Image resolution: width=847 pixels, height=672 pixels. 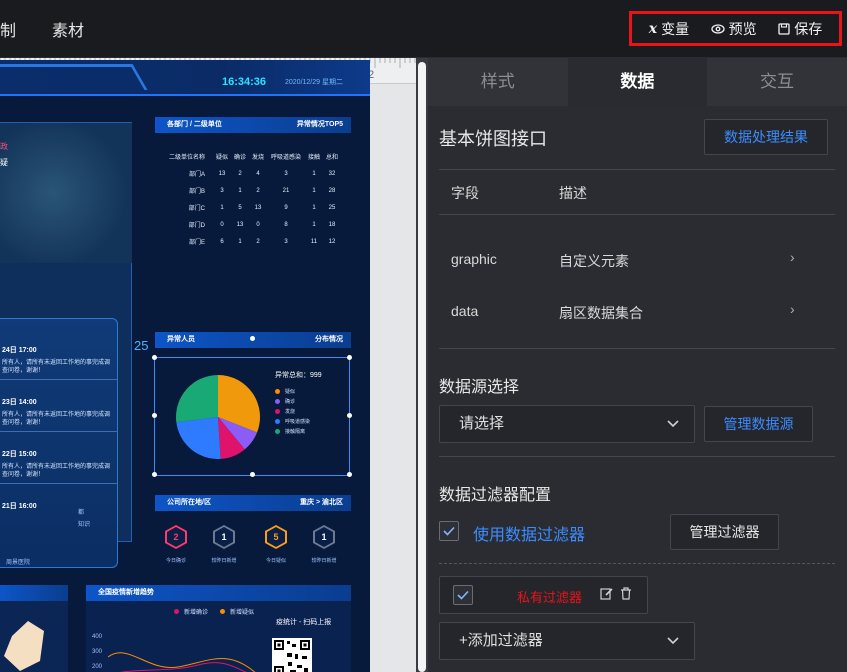 I want to click on field-desc: 自定义元素, so click(x=594, y=261).